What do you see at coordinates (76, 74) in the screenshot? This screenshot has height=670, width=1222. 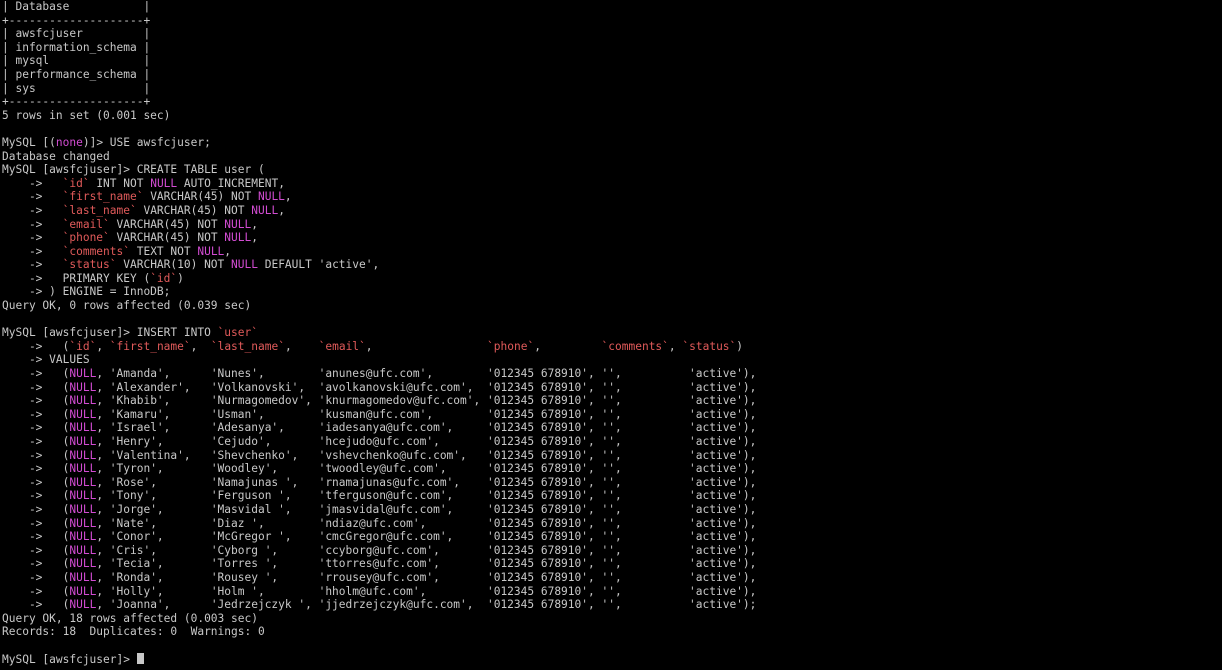 I see `terminal-text-segment: | performance_schema |` at bounding box center [76, 74].